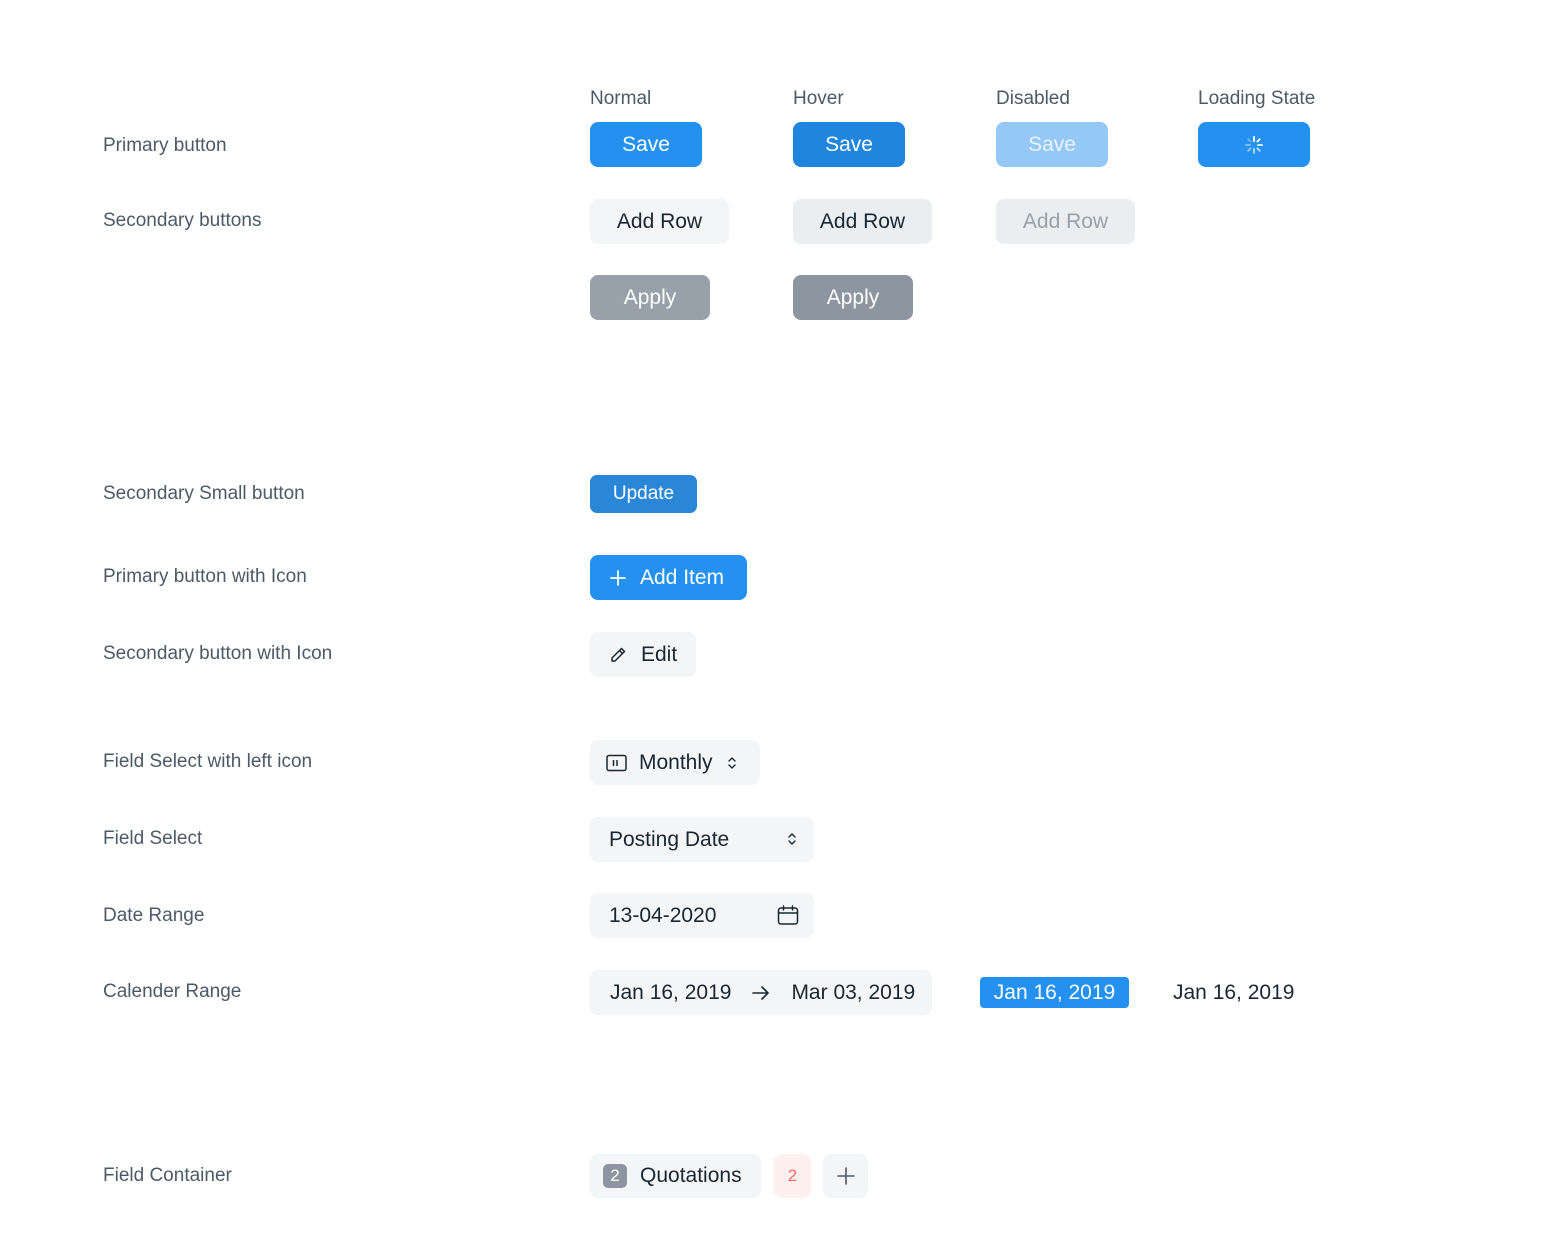 The height and width of the screenshot is (1240, 1568). What do you see at coordinates (621, 98) in the screenshot?
I see `column-header-normal: Normal` at bounding box center [621, 98].